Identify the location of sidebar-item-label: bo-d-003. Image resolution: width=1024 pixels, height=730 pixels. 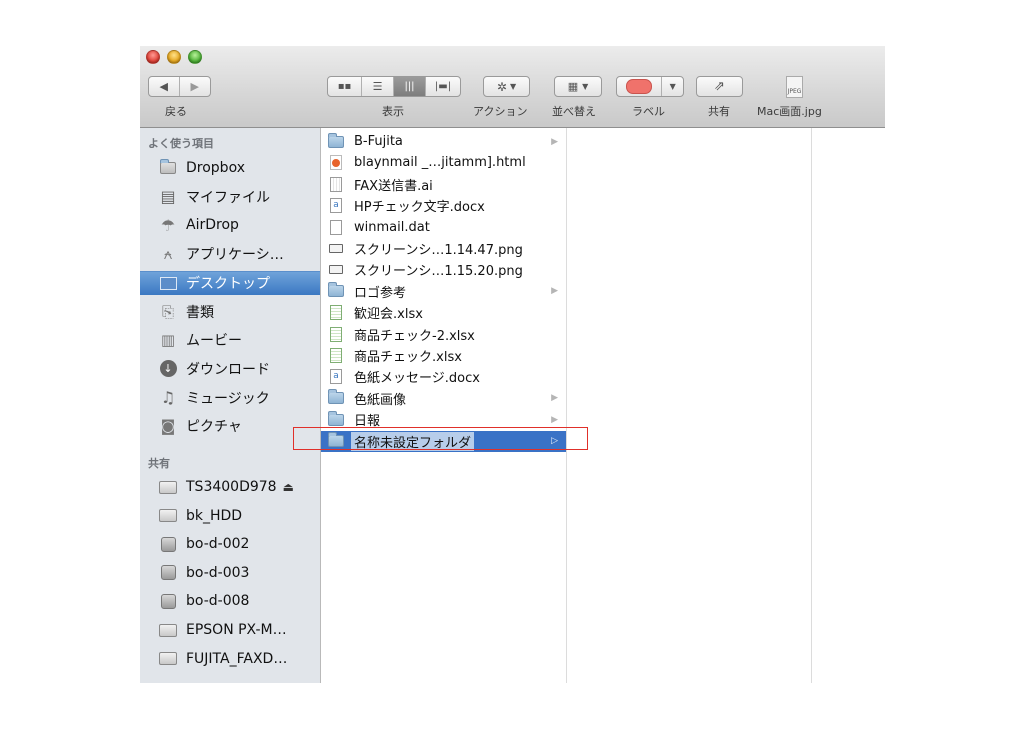
(218, 572).